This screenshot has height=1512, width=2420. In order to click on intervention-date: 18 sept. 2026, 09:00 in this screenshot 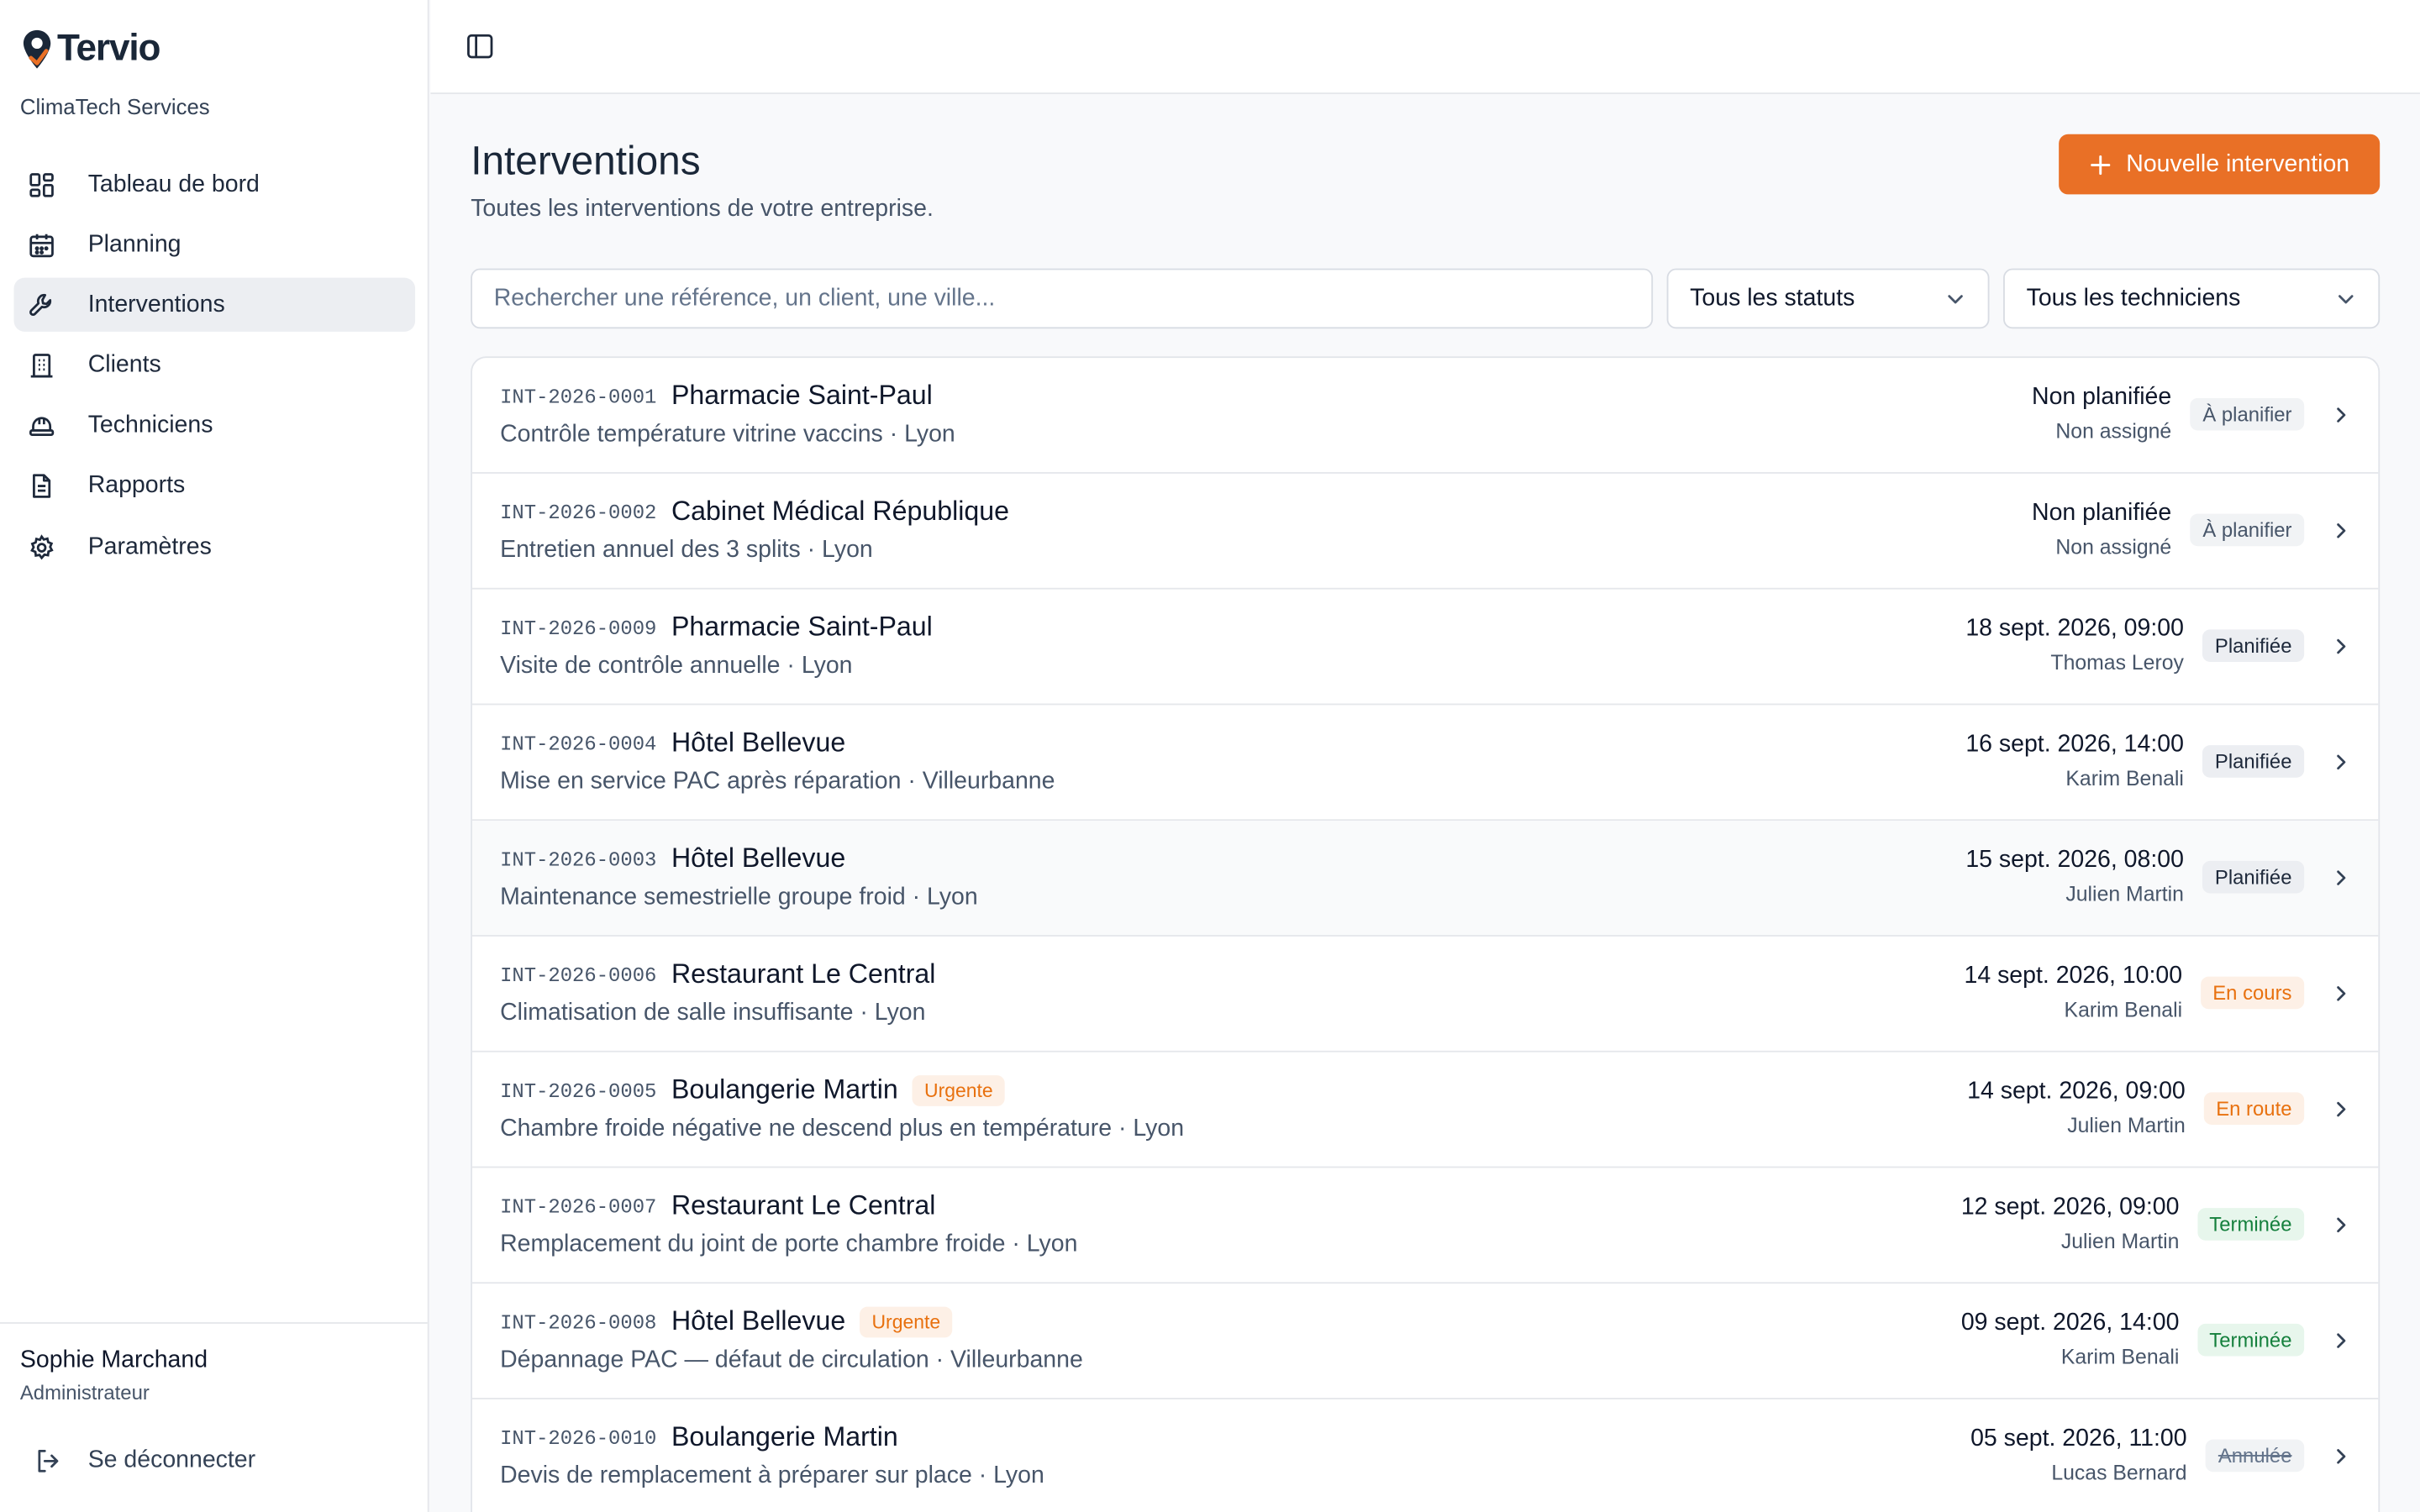, I will do `click(2074, 629)`.